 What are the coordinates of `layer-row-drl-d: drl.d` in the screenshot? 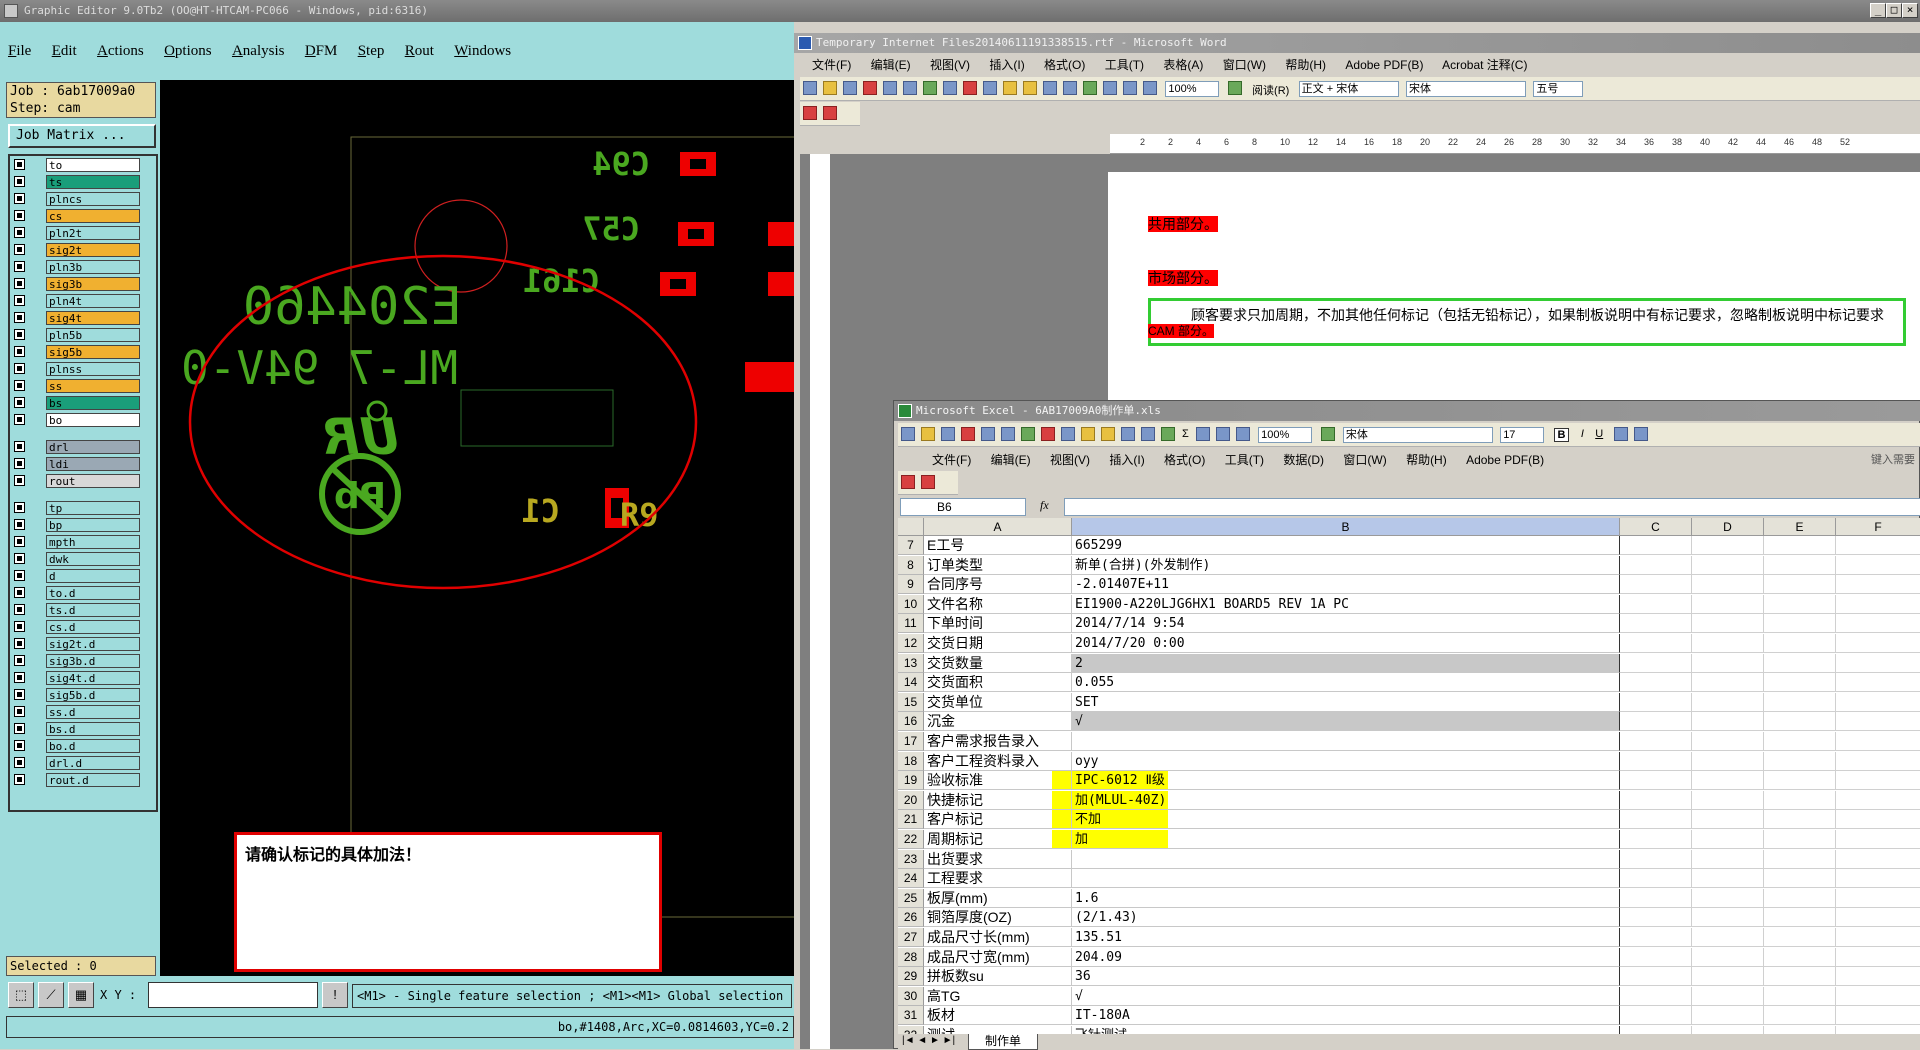 It's located at (84, 763).